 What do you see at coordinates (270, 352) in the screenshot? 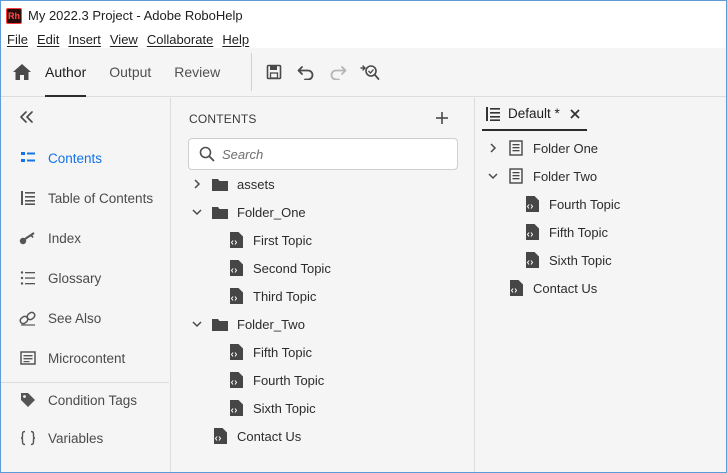
I see `tree-topic: Fifth Topic` at bounding box center [270, 352].